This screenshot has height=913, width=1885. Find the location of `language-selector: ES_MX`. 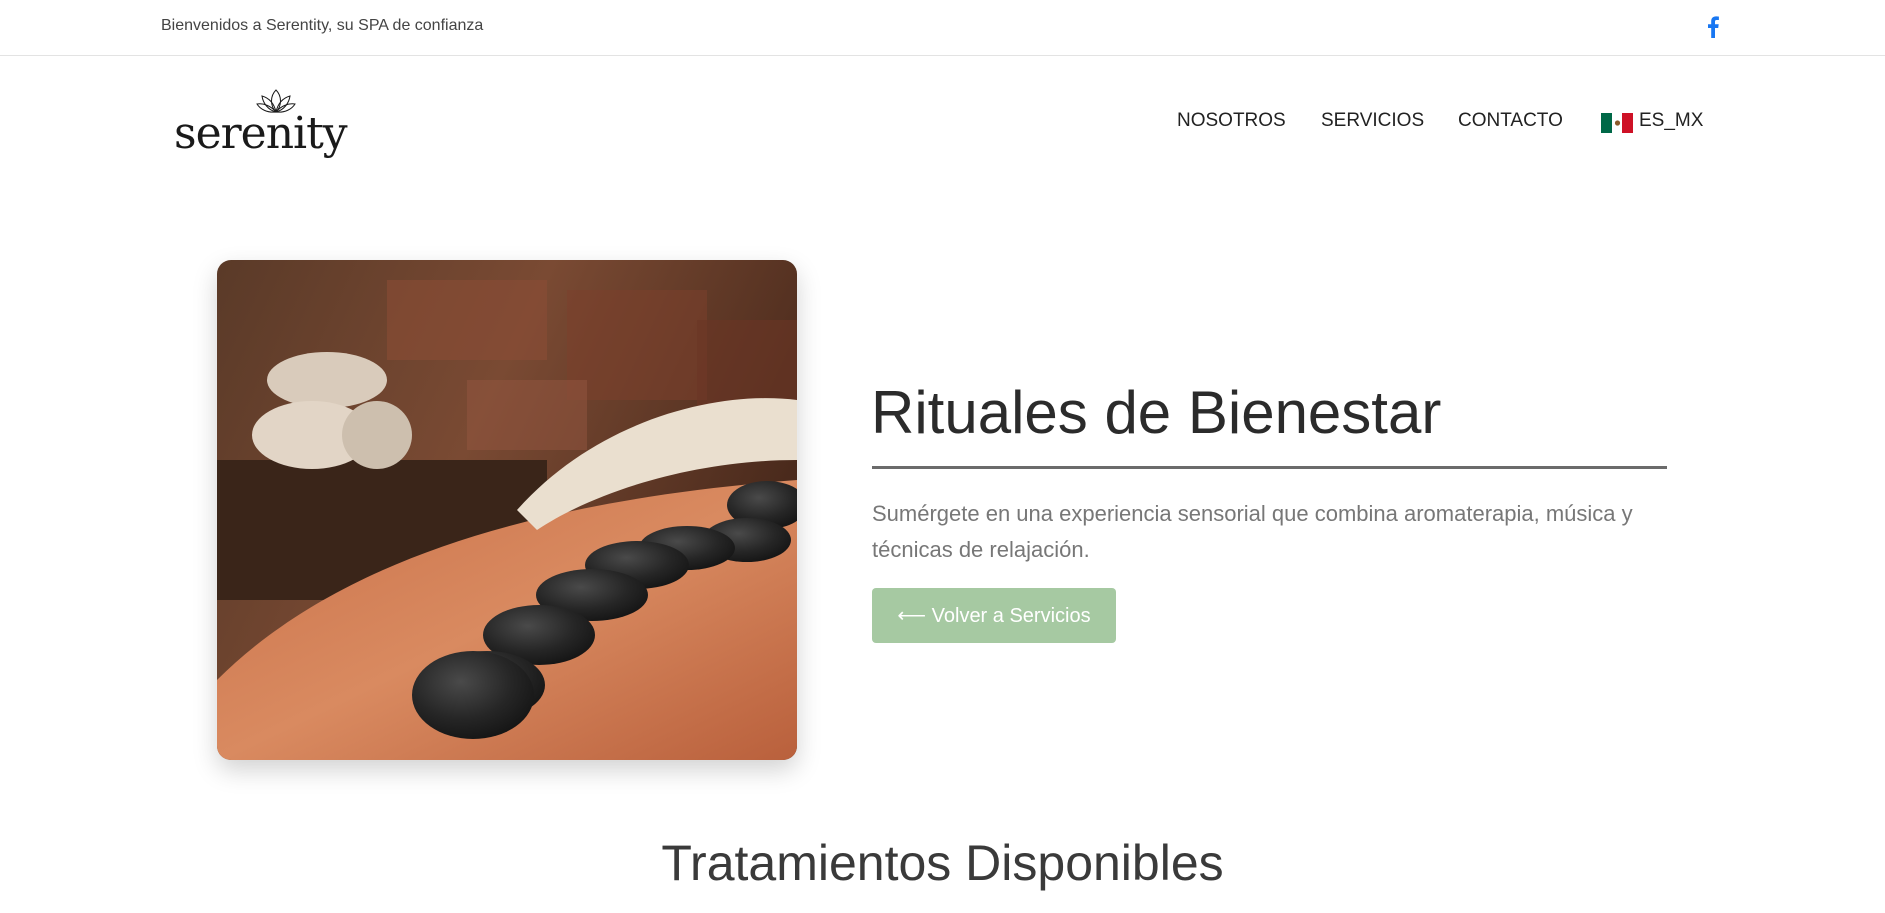

language-selector: ES_MX is located at coordinates (1671, 121).